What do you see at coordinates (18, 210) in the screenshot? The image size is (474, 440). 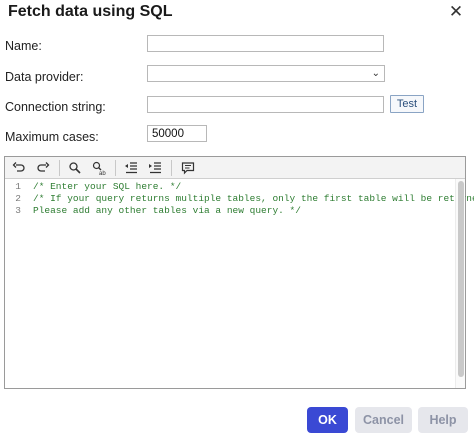 I see `line-number: 3` at bounding box center [18, 210].